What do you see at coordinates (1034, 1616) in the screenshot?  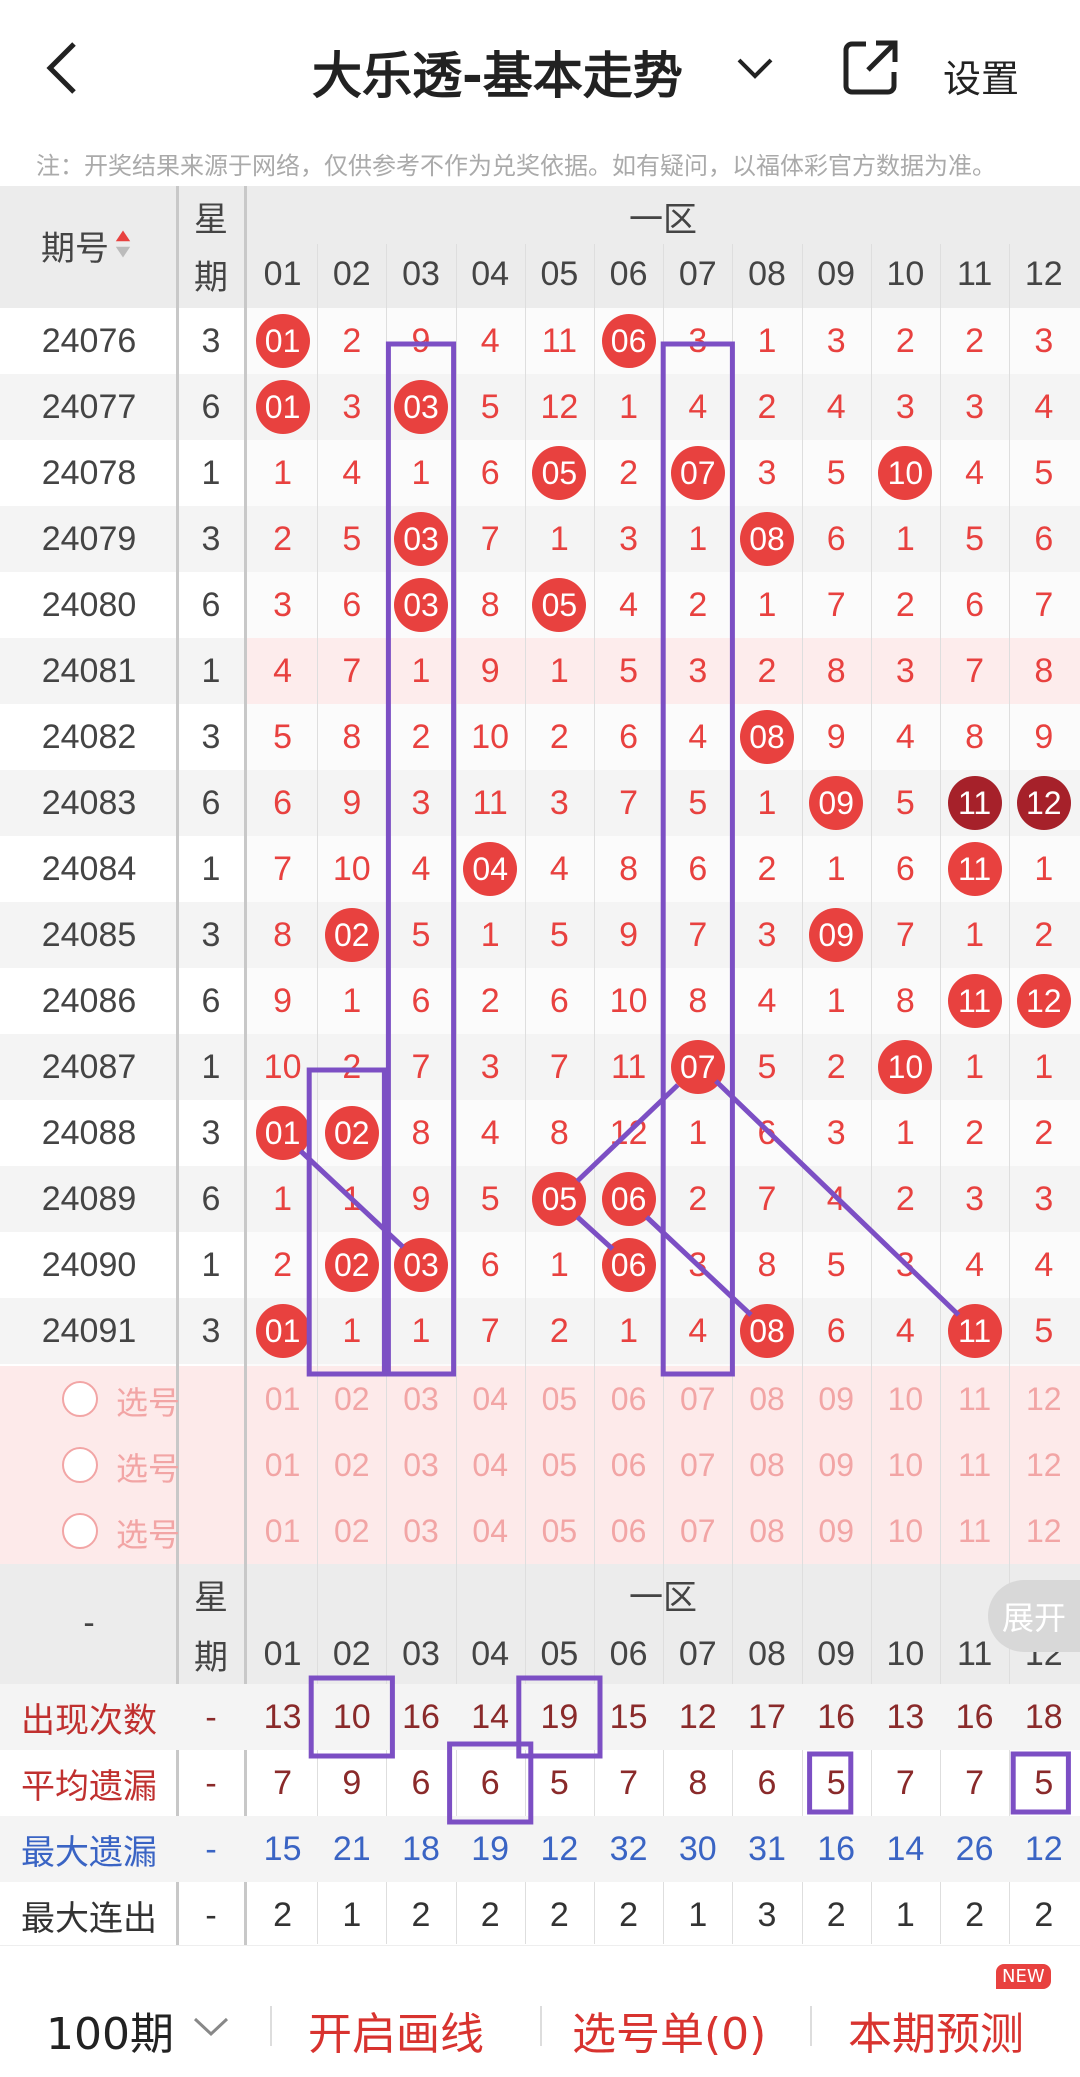 I see `expand-button: 展开` at bounding box center [1034, 1616].